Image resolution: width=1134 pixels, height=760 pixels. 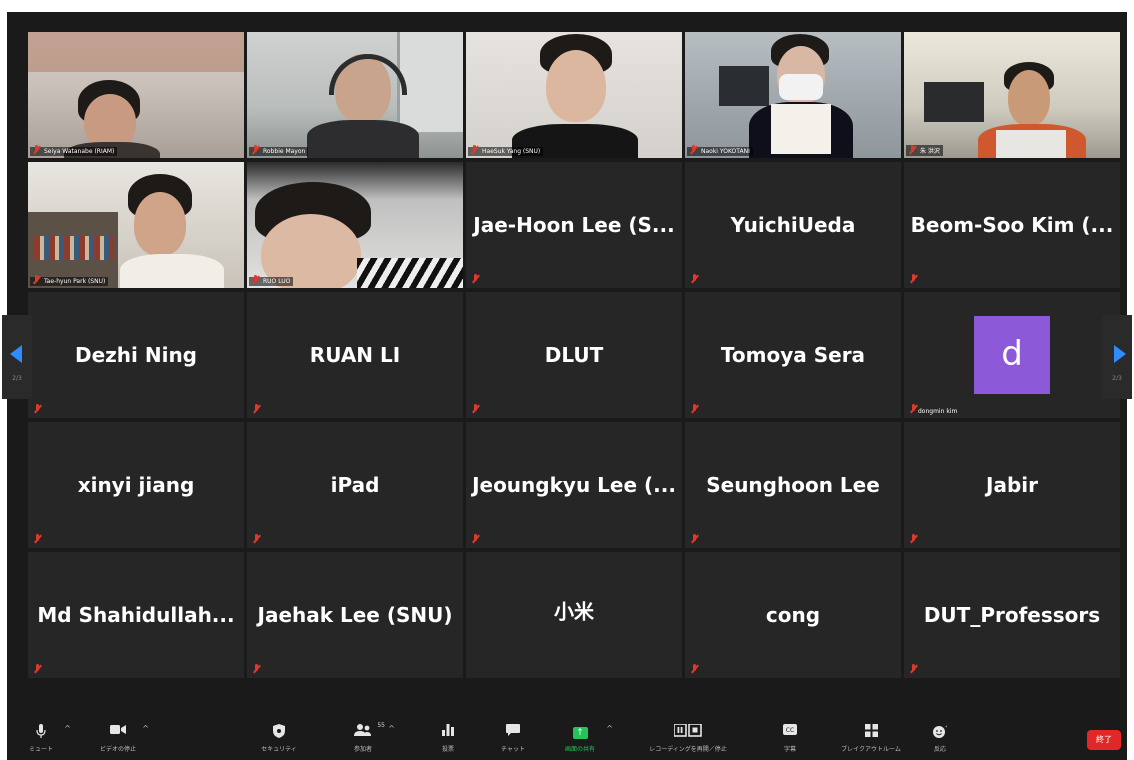 I want to click on previous-page-button: 2/3, so click(x=17, y=357).